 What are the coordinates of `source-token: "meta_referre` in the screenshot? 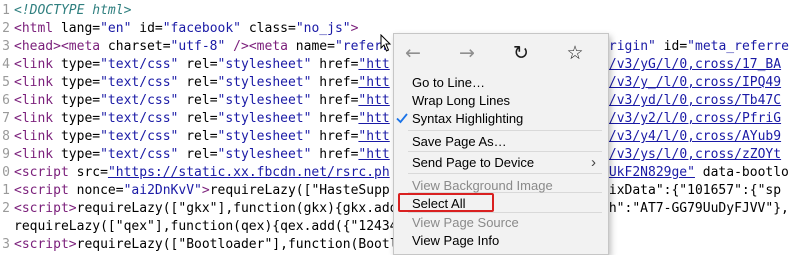 It's located at (738, 46).